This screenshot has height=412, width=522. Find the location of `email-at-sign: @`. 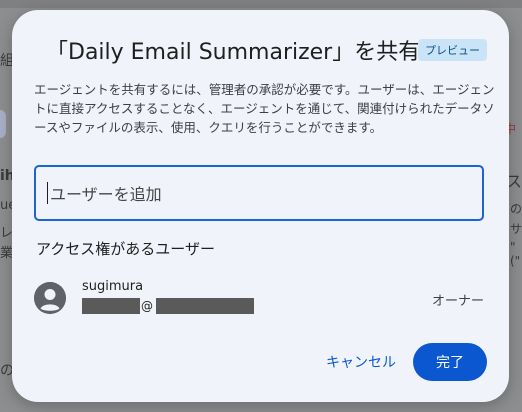

email-at-sign: @ is located at coordinates (147, 306).